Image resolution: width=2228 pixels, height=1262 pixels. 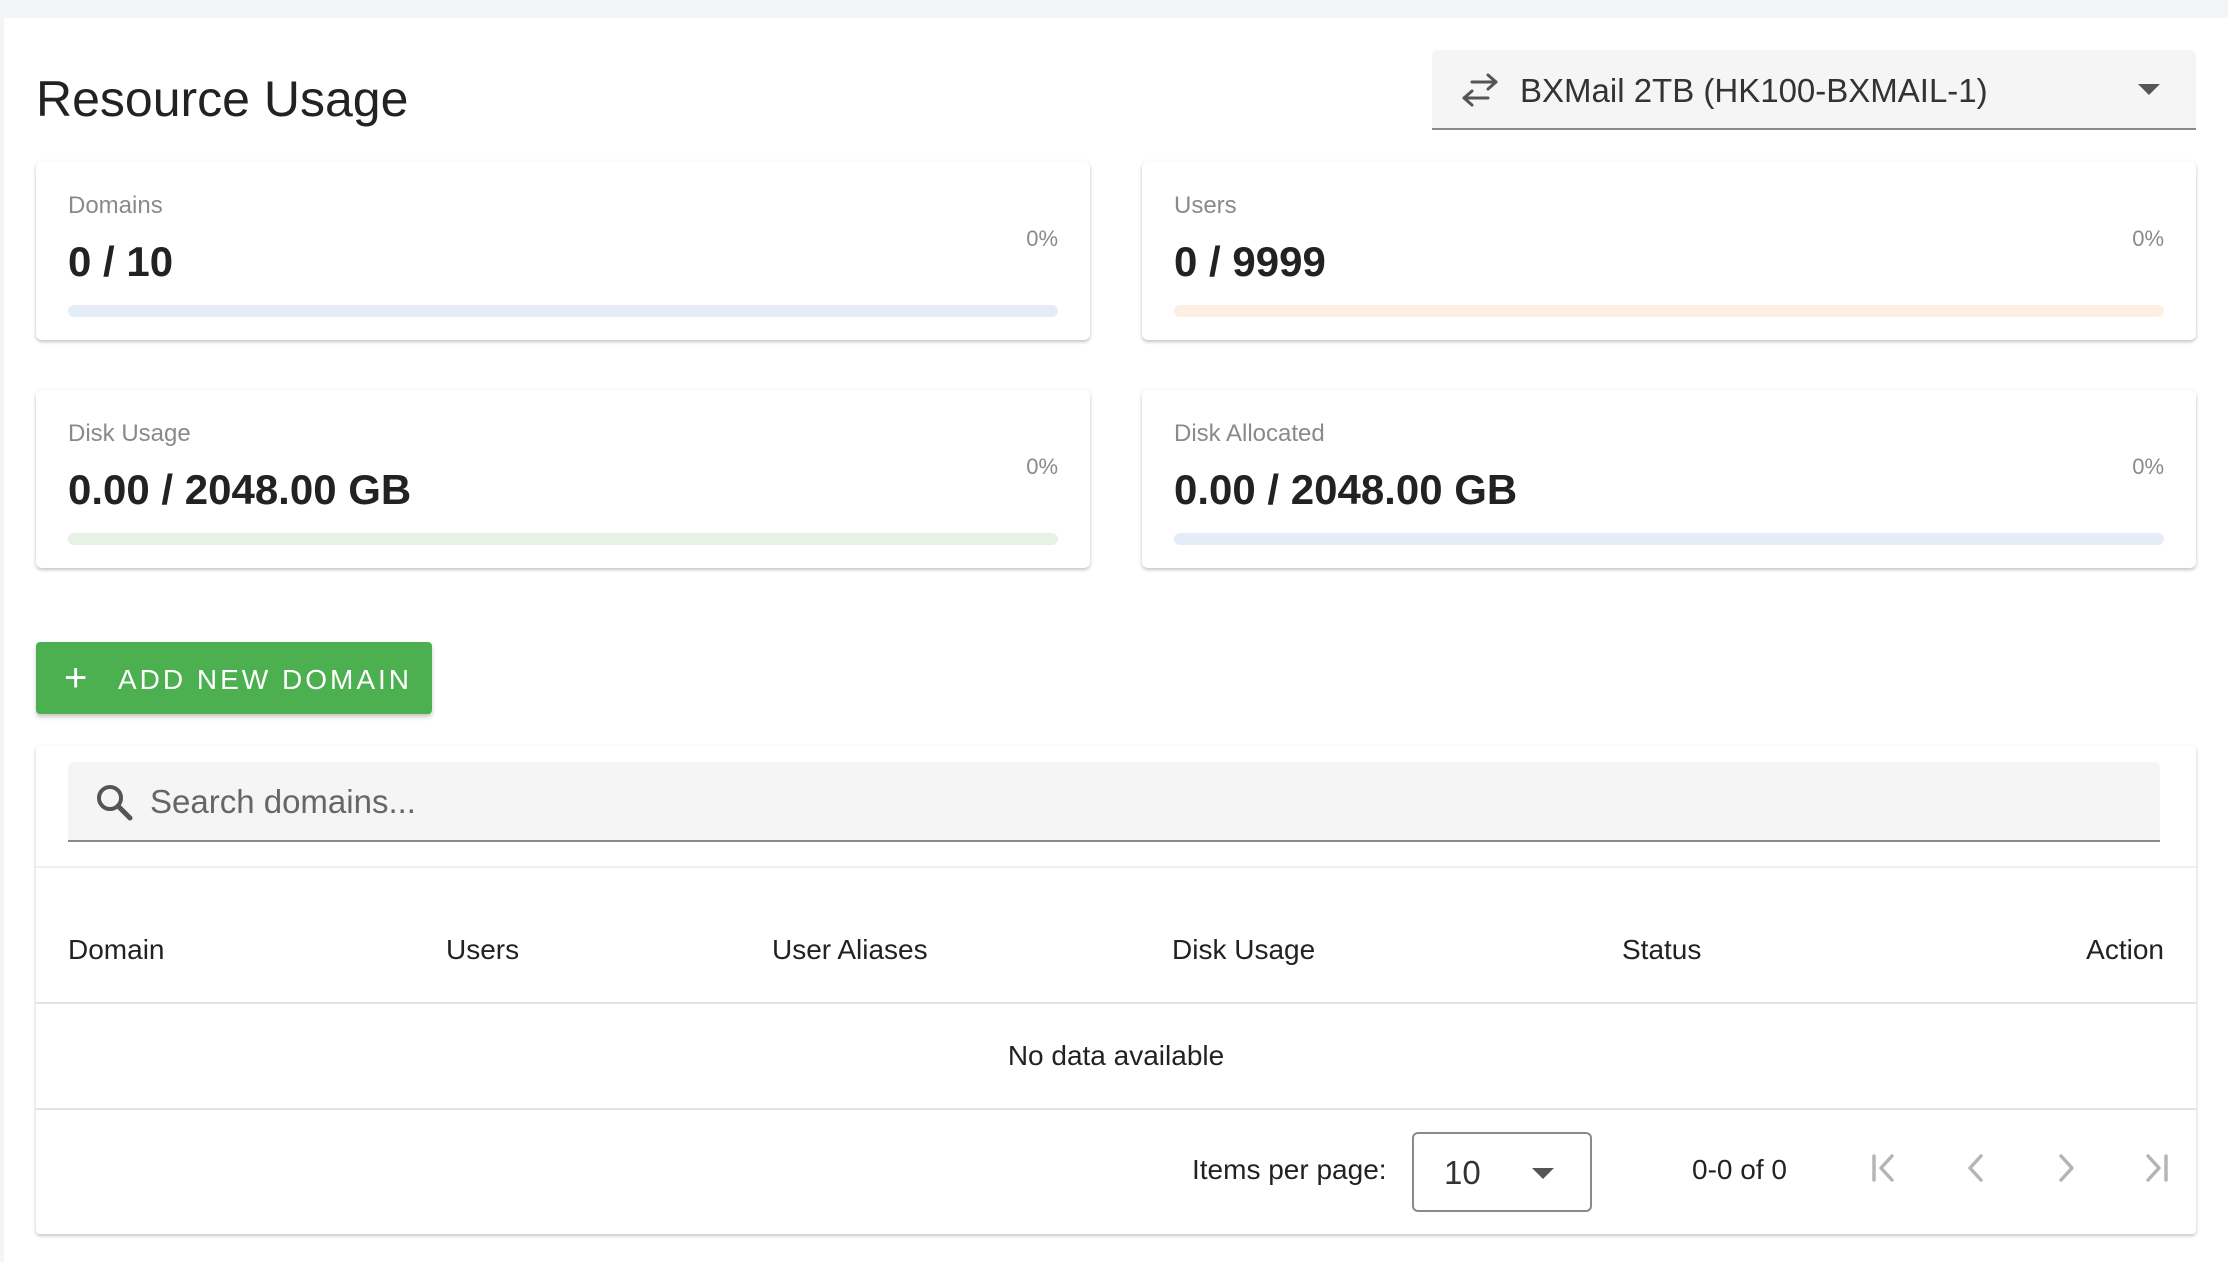 I want to click on card-value: 0 / 9999, so click(x=1250, y=261).